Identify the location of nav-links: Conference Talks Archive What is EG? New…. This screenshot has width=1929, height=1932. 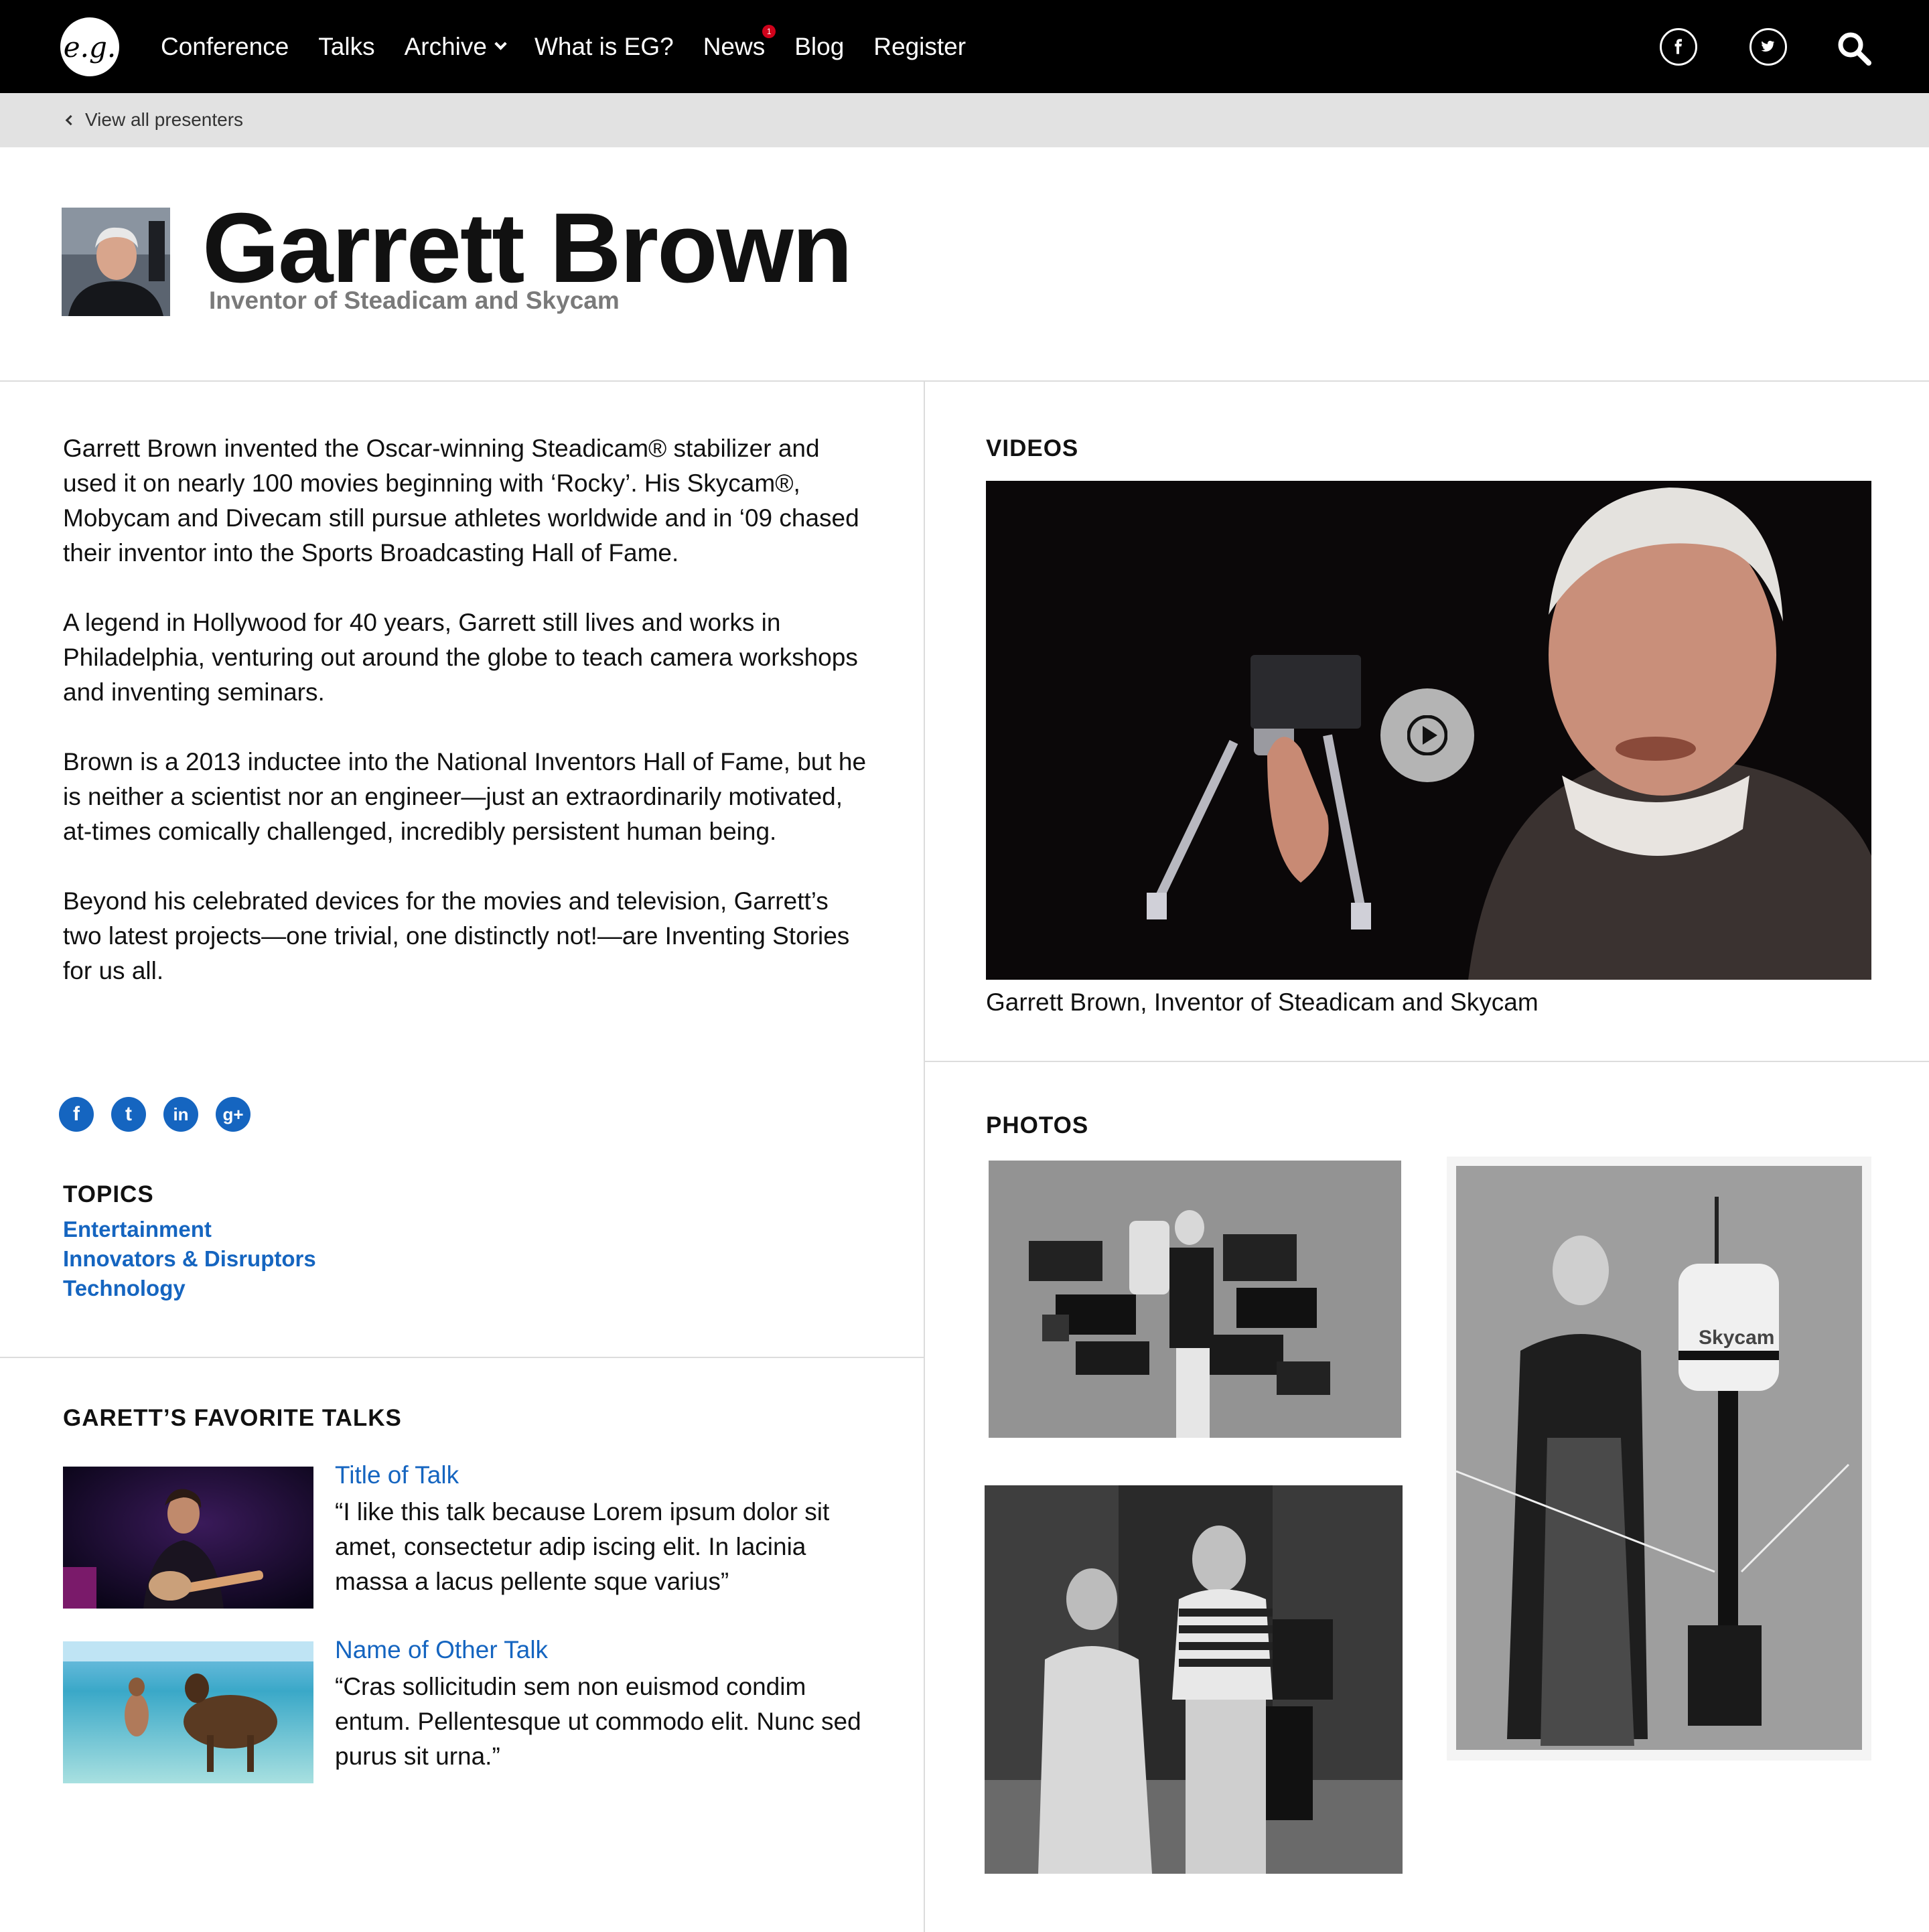
(578, 46).